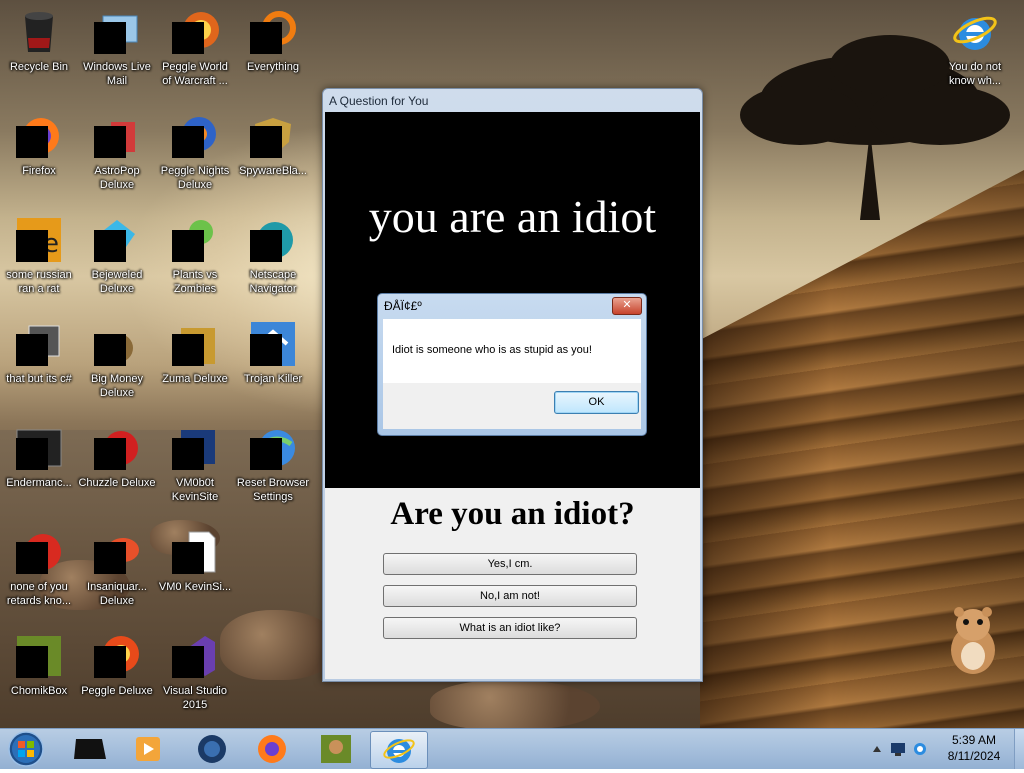 This screenshot has width=1024, height=773. I want to click on desktop-icon-peggle-nights: Peggle Nights Deluxe, so click(195, 156).